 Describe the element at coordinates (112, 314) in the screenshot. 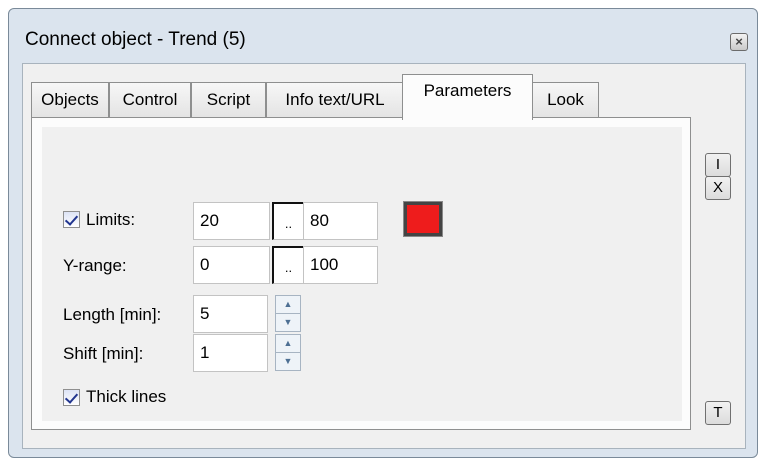

I see `length-label: Length [min]:` at that location.